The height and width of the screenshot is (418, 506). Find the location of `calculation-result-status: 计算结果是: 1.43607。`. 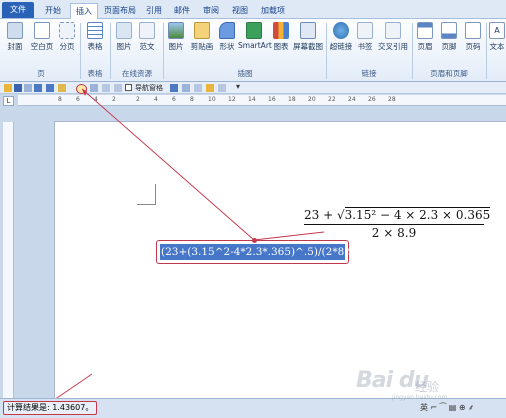

calculation-result-status: 计算结果是: 1.43607。 is located at coordinates (50, 408).